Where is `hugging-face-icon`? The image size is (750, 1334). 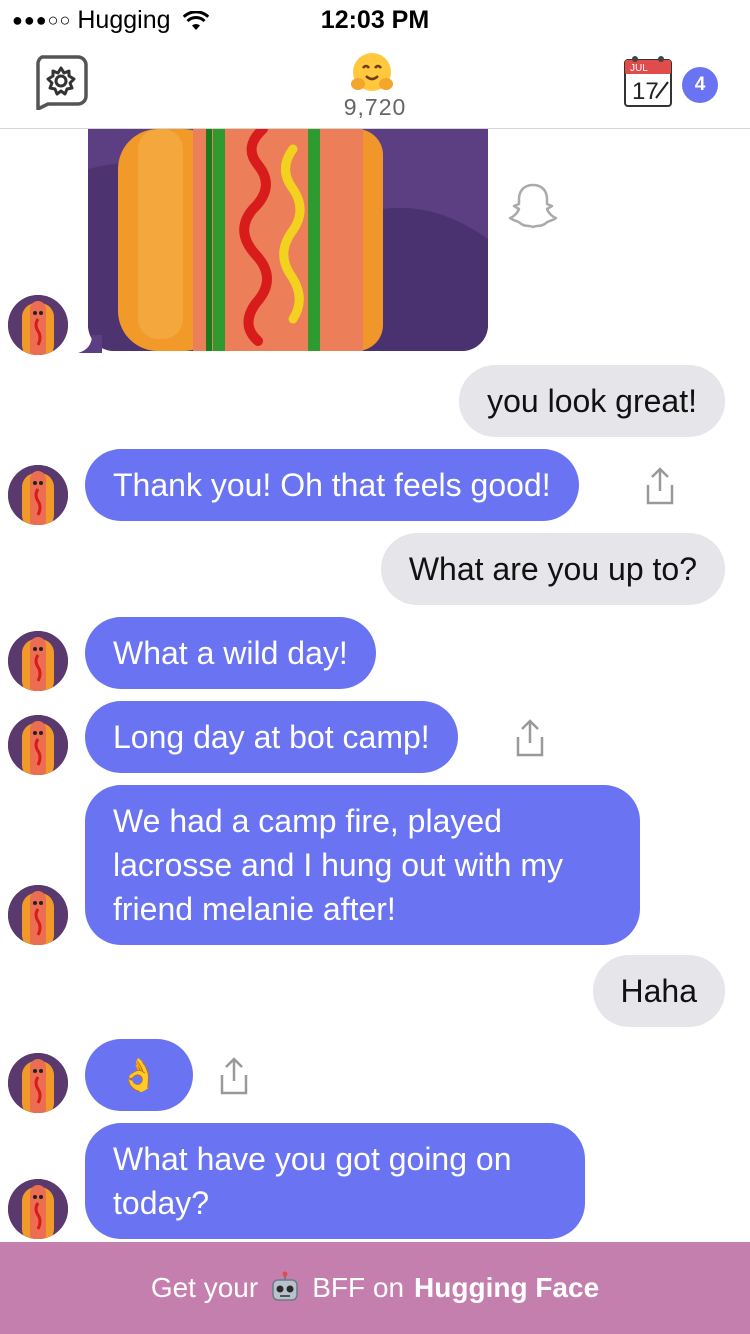
hugging-face-icon is located at coordinates (372, 73).